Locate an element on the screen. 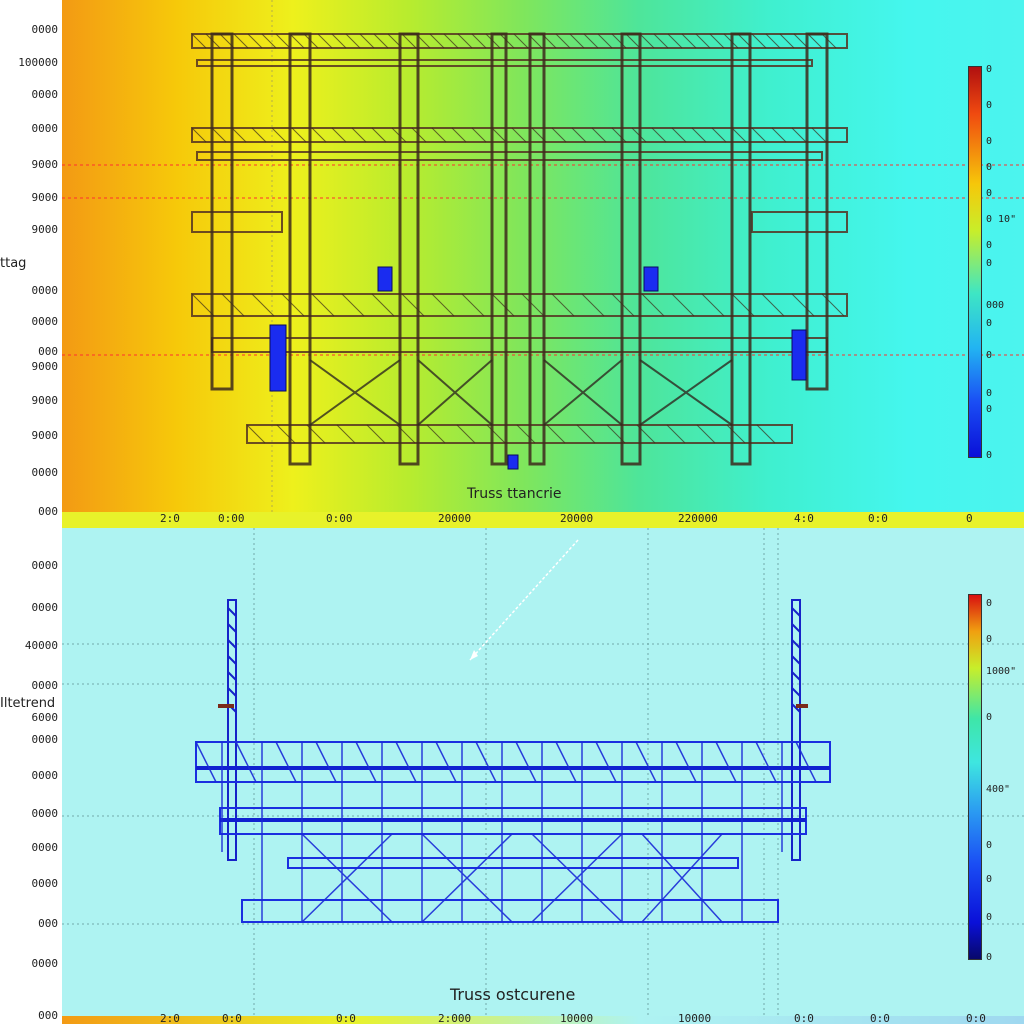 The image size is (1024, 1025). cbar-tick: 000 is located at coordinates (995, 305).